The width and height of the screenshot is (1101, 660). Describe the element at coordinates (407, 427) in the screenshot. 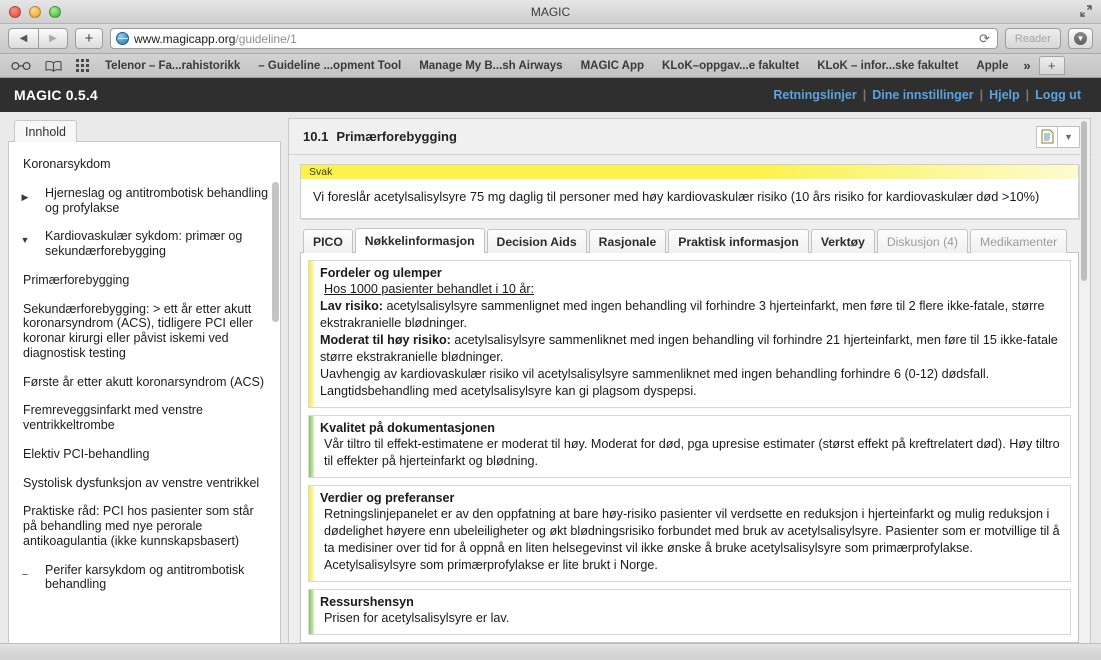

I see `section-heading: Kvalitet på dokumentasjonen` at that location.